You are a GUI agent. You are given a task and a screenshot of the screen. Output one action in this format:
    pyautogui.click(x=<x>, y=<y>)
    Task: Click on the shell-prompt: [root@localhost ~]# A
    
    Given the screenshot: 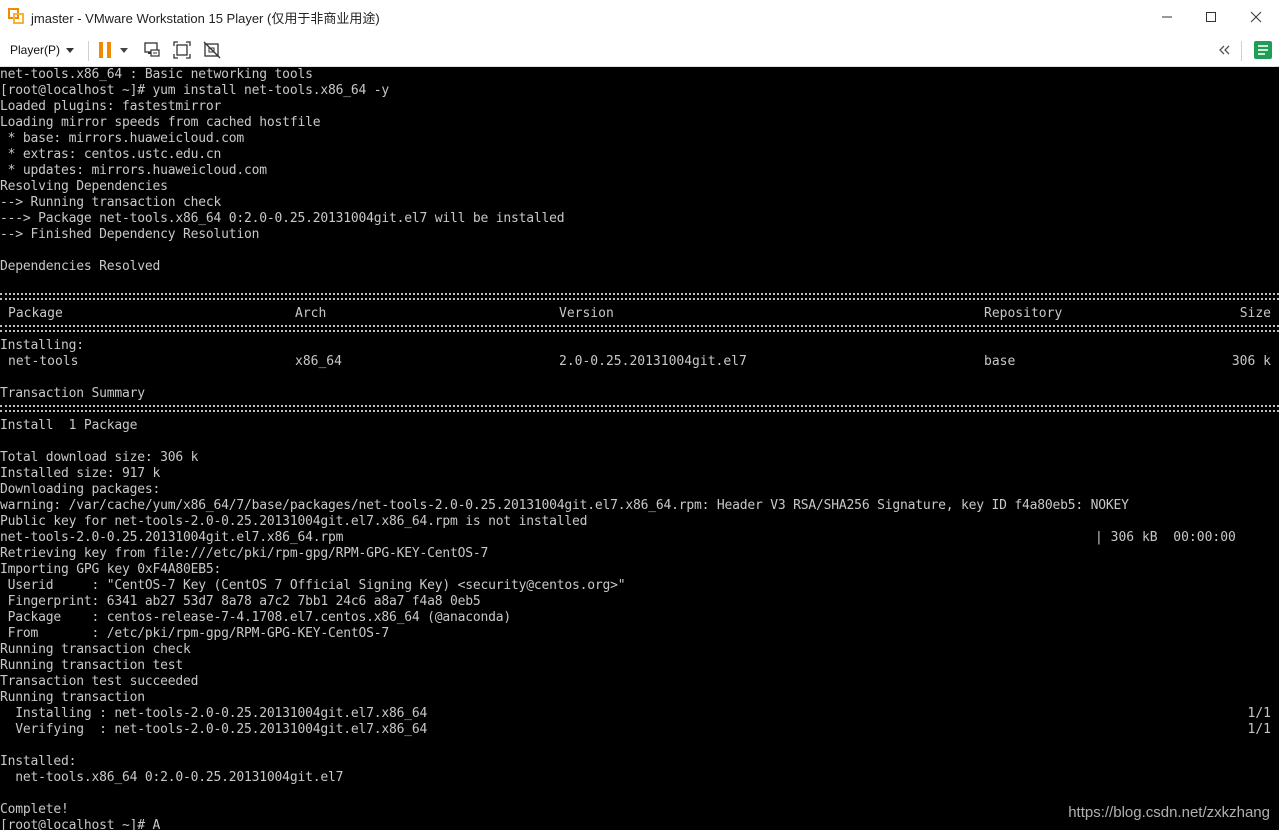 What is the action you would take?
    pyautogui.click(x=80, y=824)
    